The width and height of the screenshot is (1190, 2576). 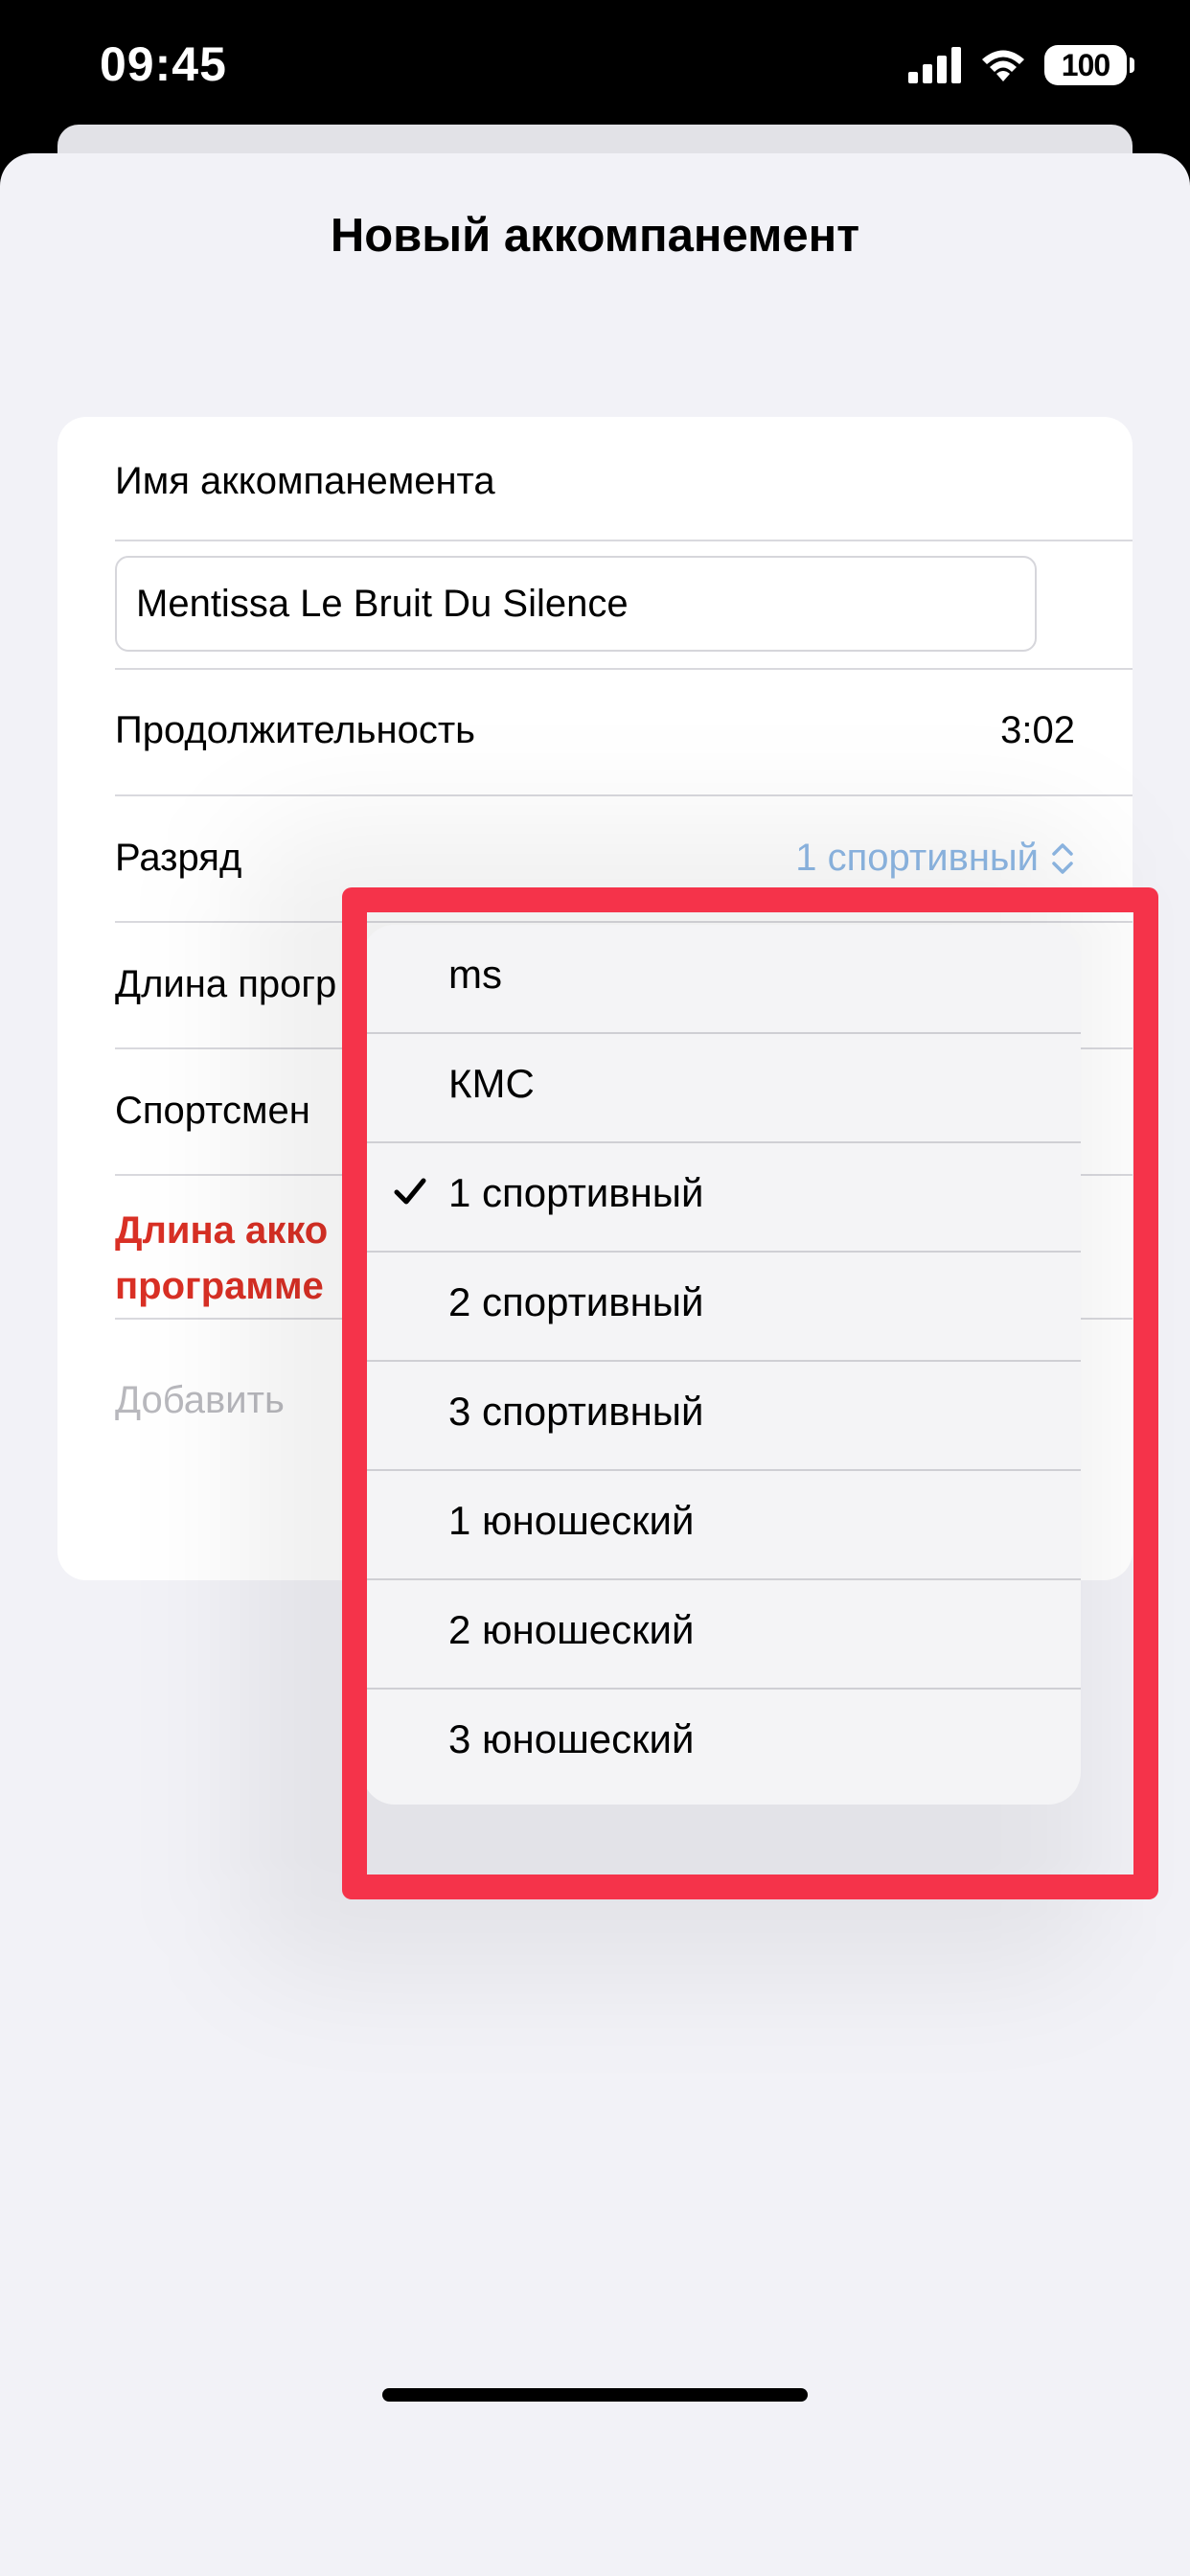 I want to click on duration-label: Продолжительность, so click(x=295, y=730).